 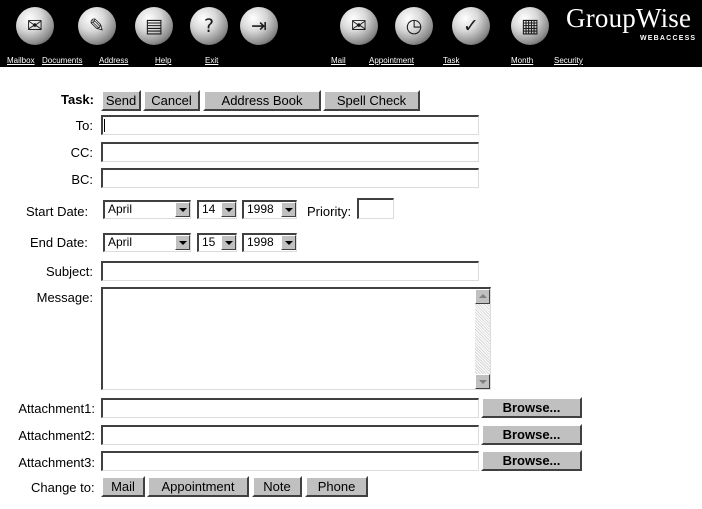 What do you see at coordinates (211, 60) in the screenshot?
I see `nav-exit: Exit` at bounding box center [211, 60].